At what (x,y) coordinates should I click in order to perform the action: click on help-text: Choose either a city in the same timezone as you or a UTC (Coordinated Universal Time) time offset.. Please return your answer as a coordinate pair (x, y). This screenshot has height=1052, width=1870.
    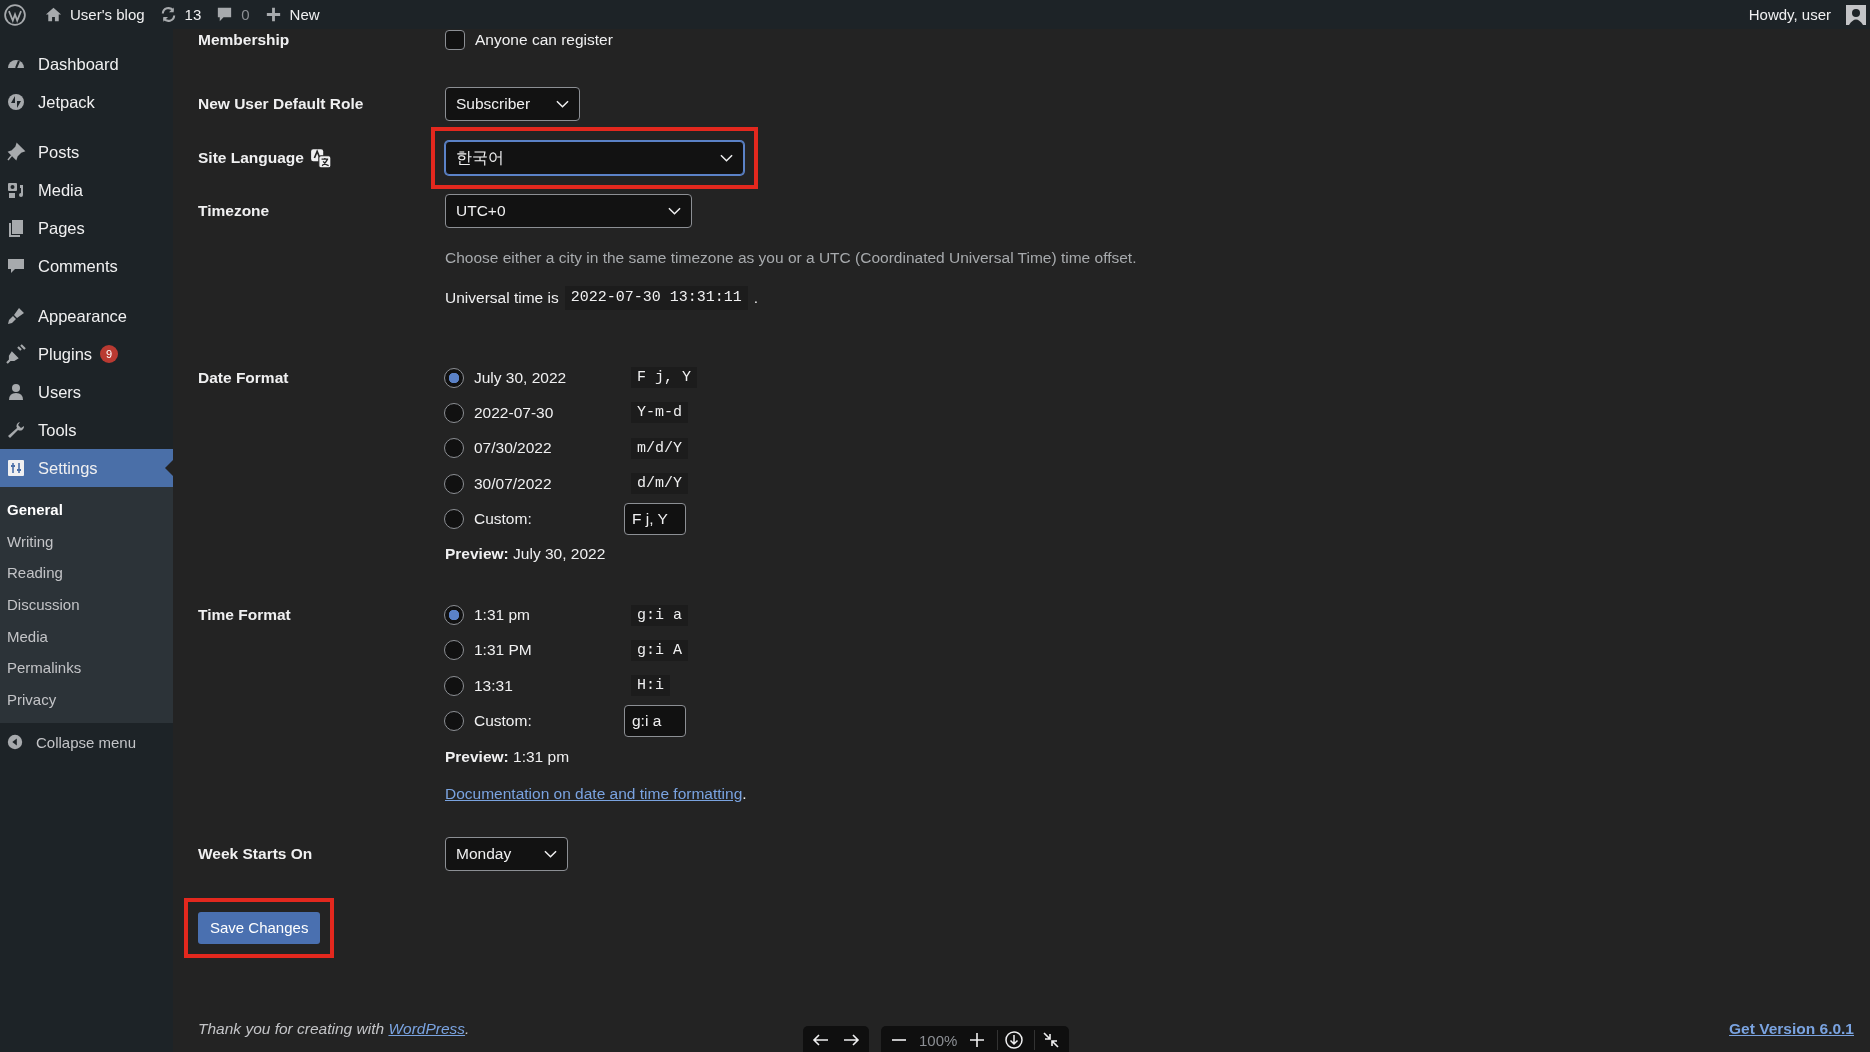
    Looking at the image, I should click on (791, 258).